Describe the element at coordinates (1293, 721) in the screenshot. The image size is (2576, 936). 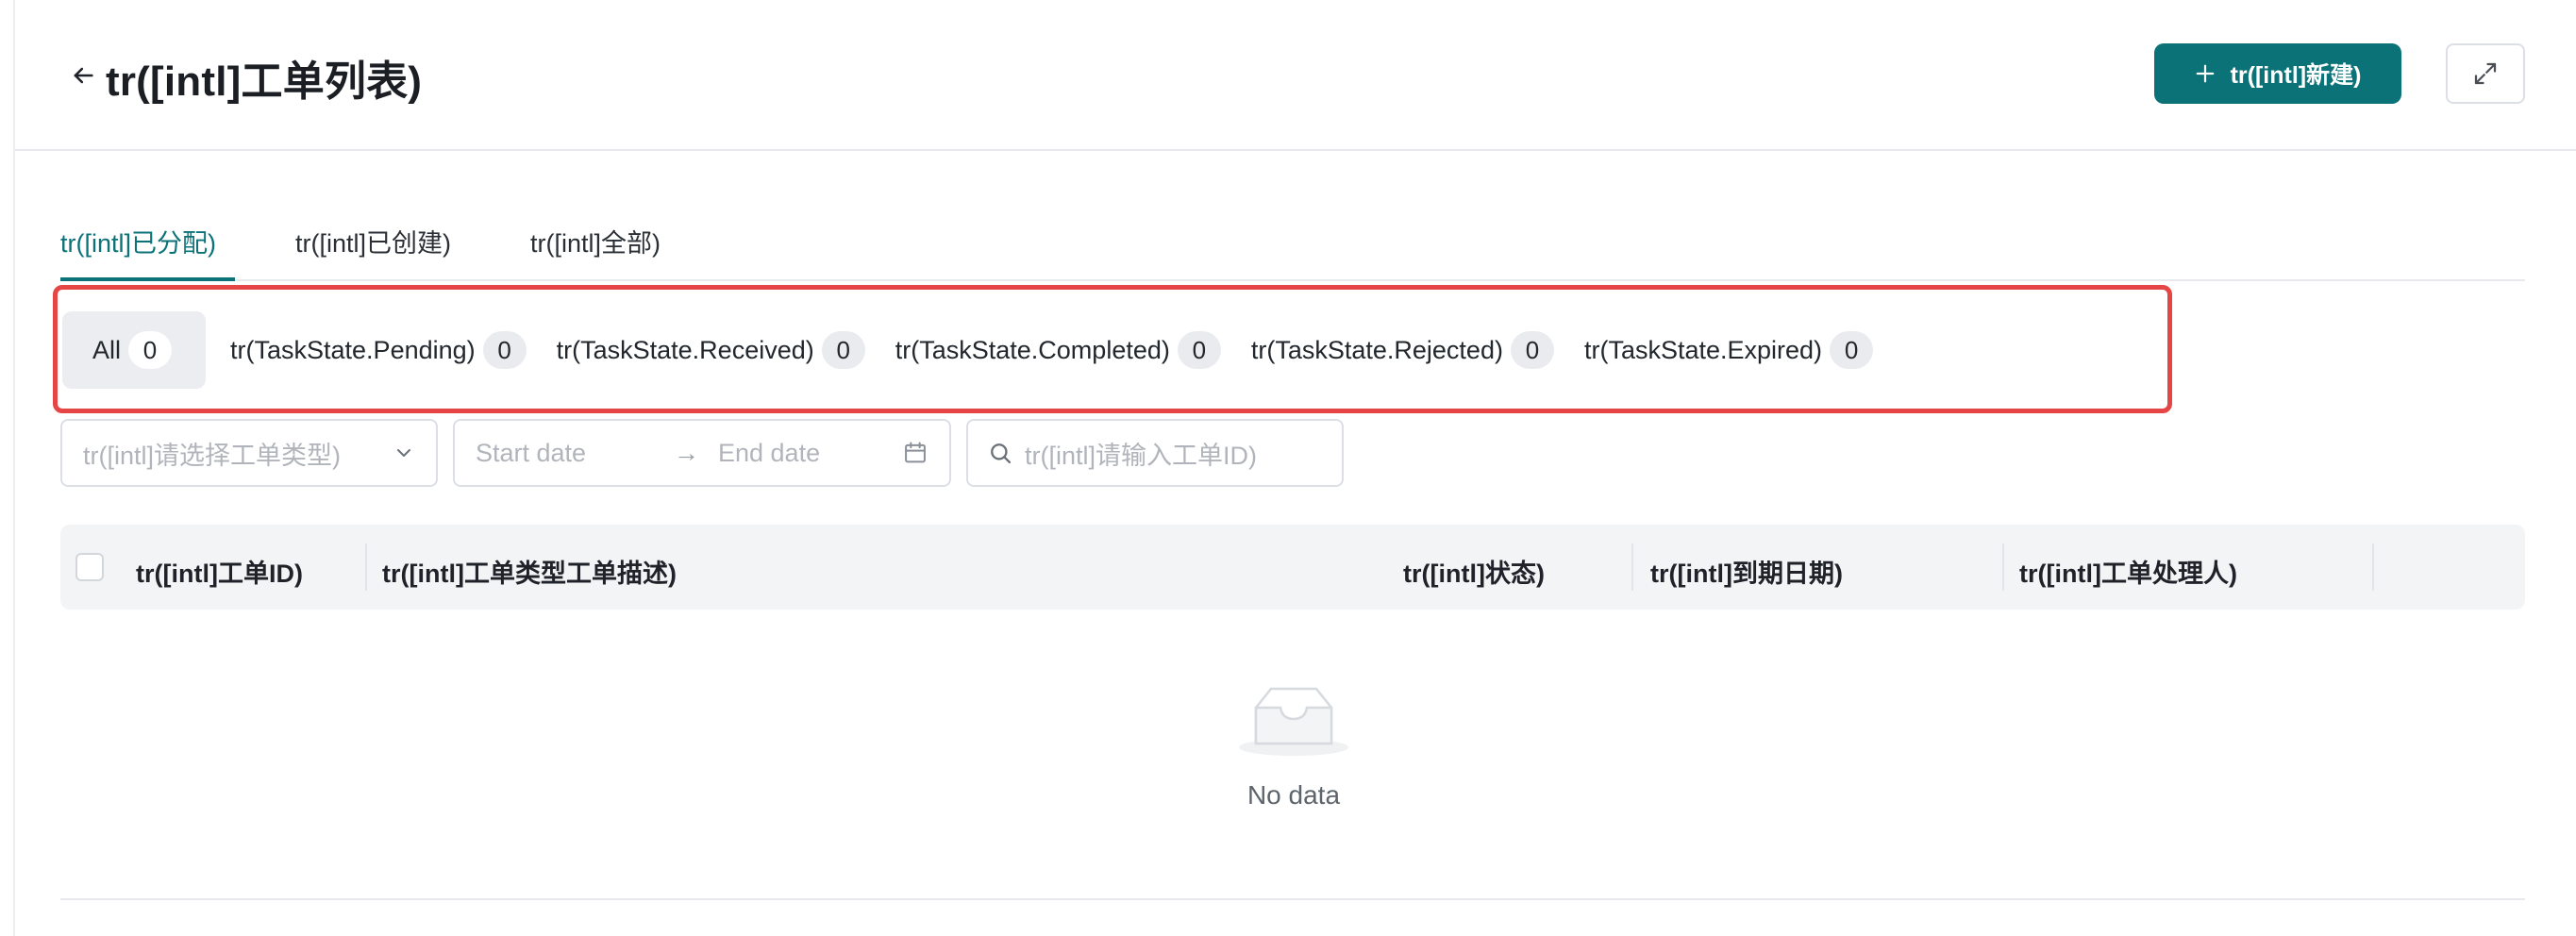
I see `empty-inbox-icon` at that location.